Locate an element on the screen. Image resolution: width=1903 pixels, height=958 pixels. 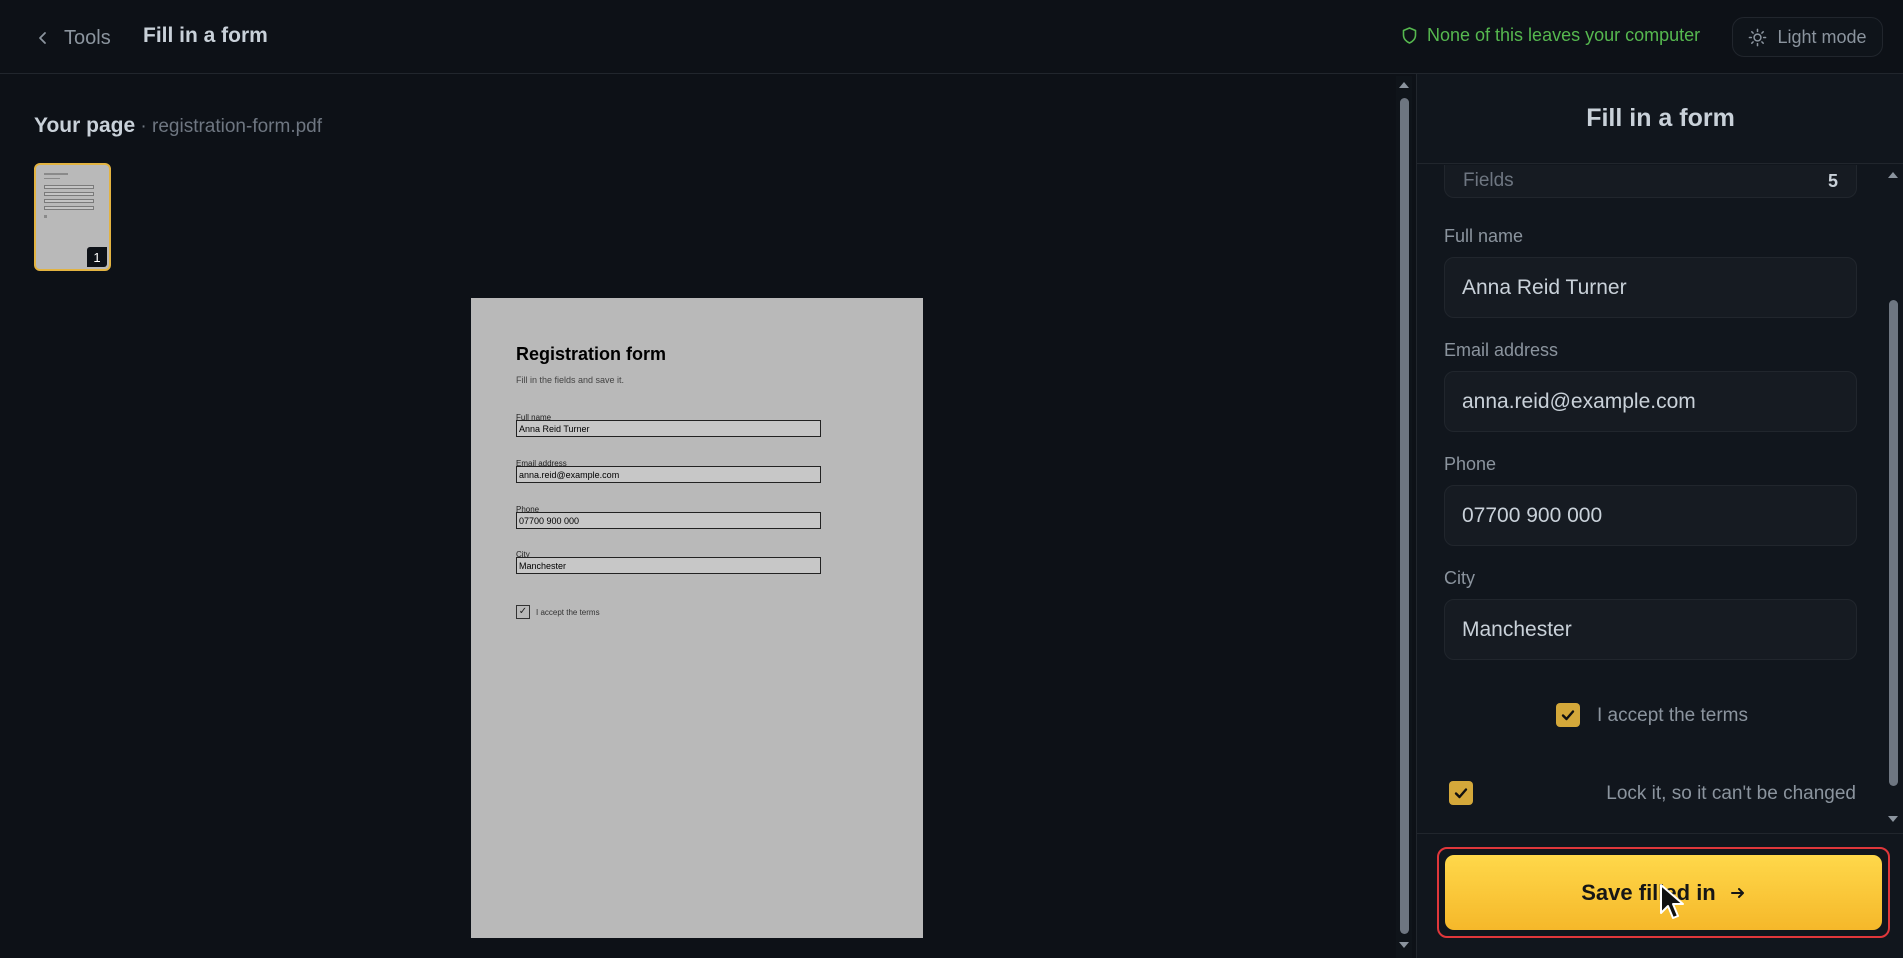
thumbnail-title-line is located at coordinates (56, 174).